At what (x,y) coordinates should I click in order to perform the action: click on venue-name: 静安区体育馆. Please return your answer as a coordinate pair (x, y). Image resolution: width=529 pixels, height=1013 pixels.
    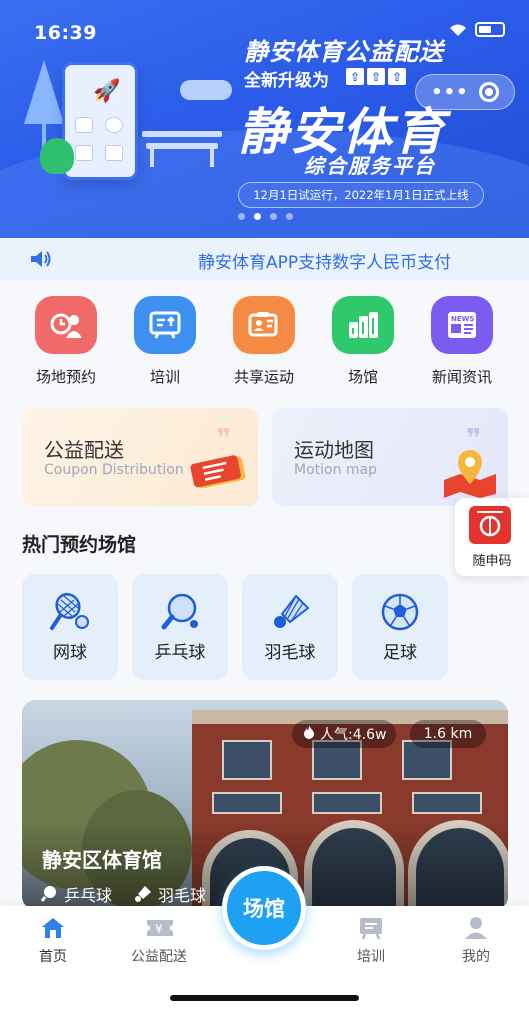
    Looking at the image, I should click on (102, 860).